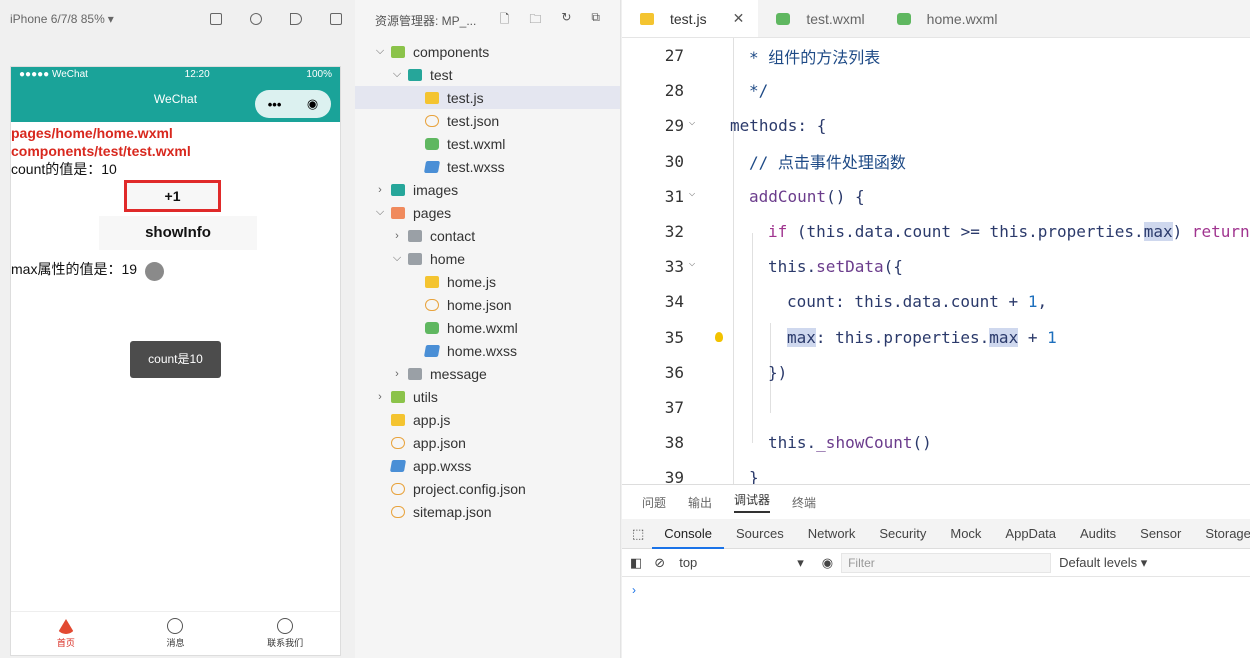  What do you see at coordinates (487, 97) in the screenshot?
I see `tree-item: test.js` at bounding box center [487, 97].